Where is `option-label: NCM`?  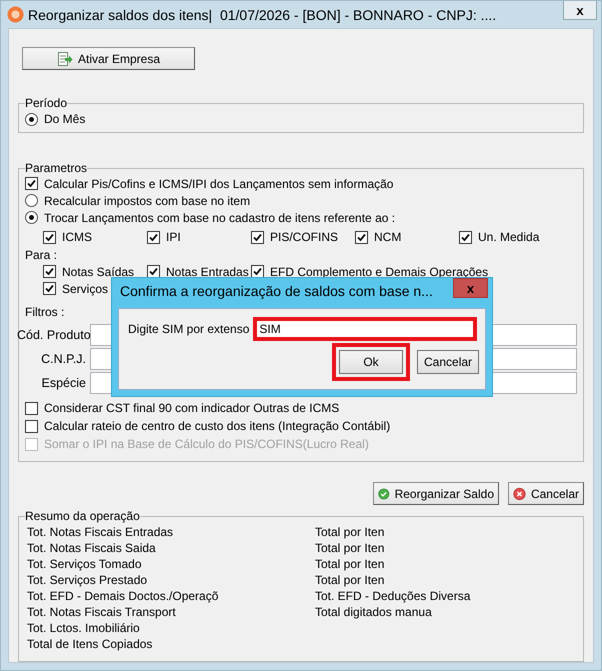
option-label: NCM is located at coordinates (388, 237).